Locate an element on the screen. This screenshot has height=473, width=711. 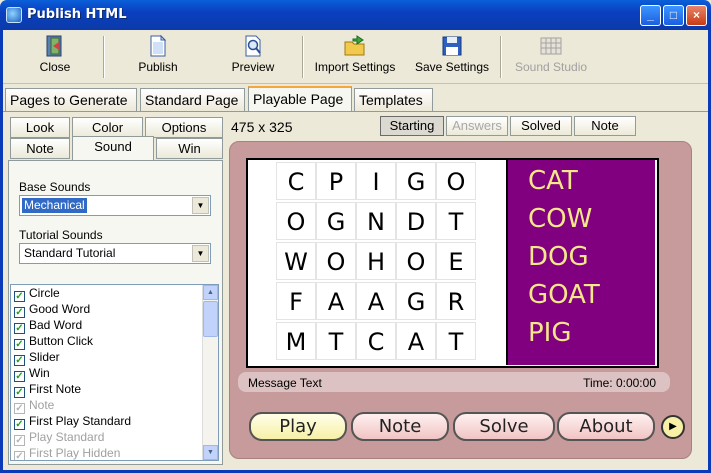
list-item-label: Win is located at coordinates (39, 373).